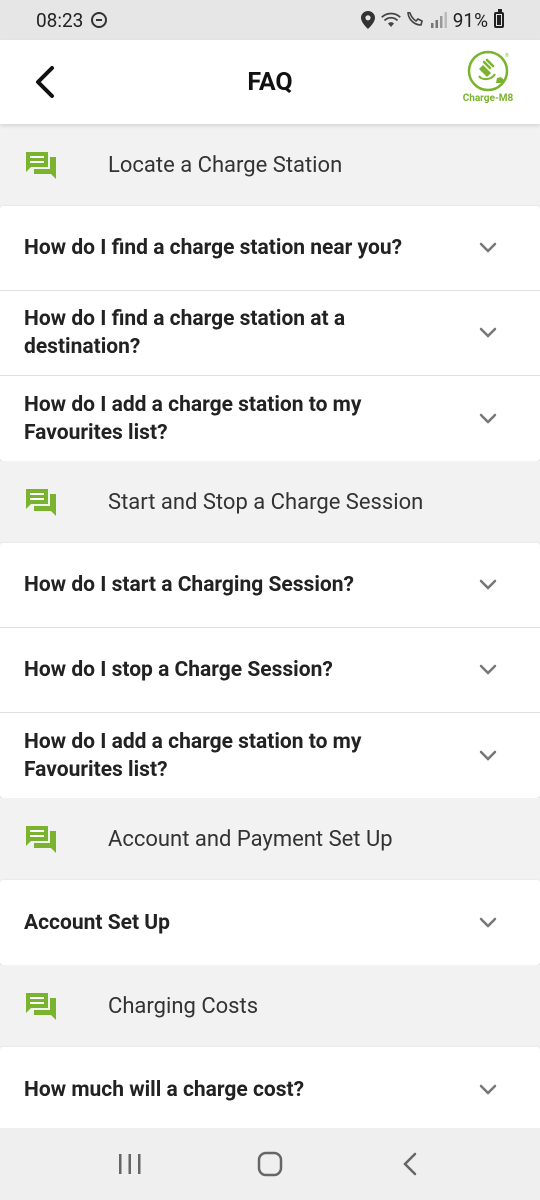 The height and width of the screenshot is (1200, 540). I want to click on recent-apps-button, so click(130, 1164).